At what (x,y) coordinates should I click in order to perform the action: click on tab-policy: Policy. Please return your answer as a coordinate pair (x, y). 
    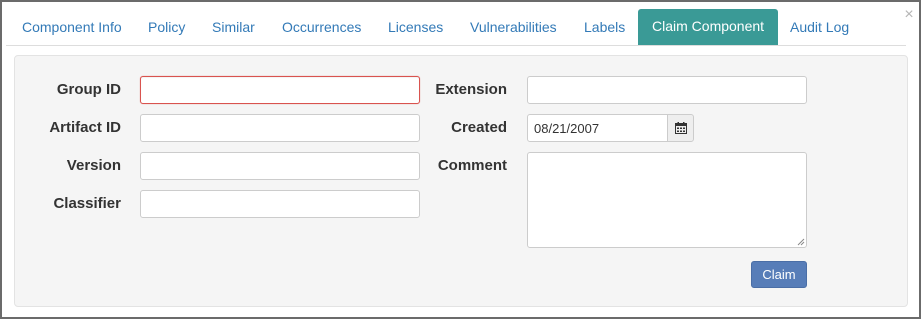
    Looking at the image, I should click on (166, 27).